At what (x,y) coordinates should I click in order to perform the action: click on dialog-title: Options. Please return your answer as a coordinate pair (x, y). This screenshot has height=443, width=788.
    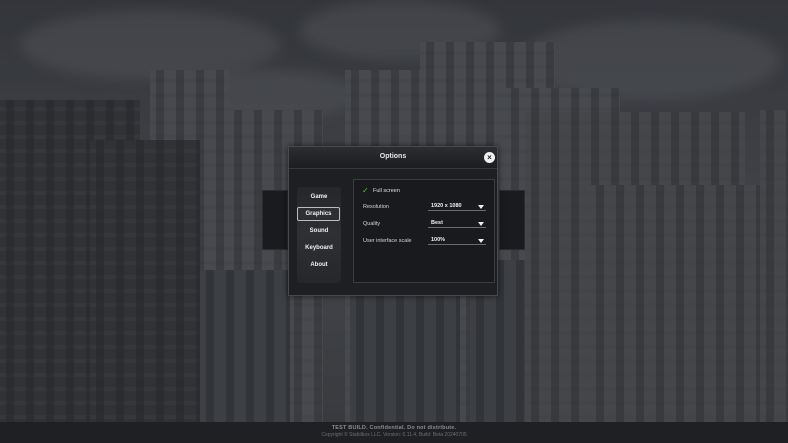
    Looking at the image, I should click on (393, 156).